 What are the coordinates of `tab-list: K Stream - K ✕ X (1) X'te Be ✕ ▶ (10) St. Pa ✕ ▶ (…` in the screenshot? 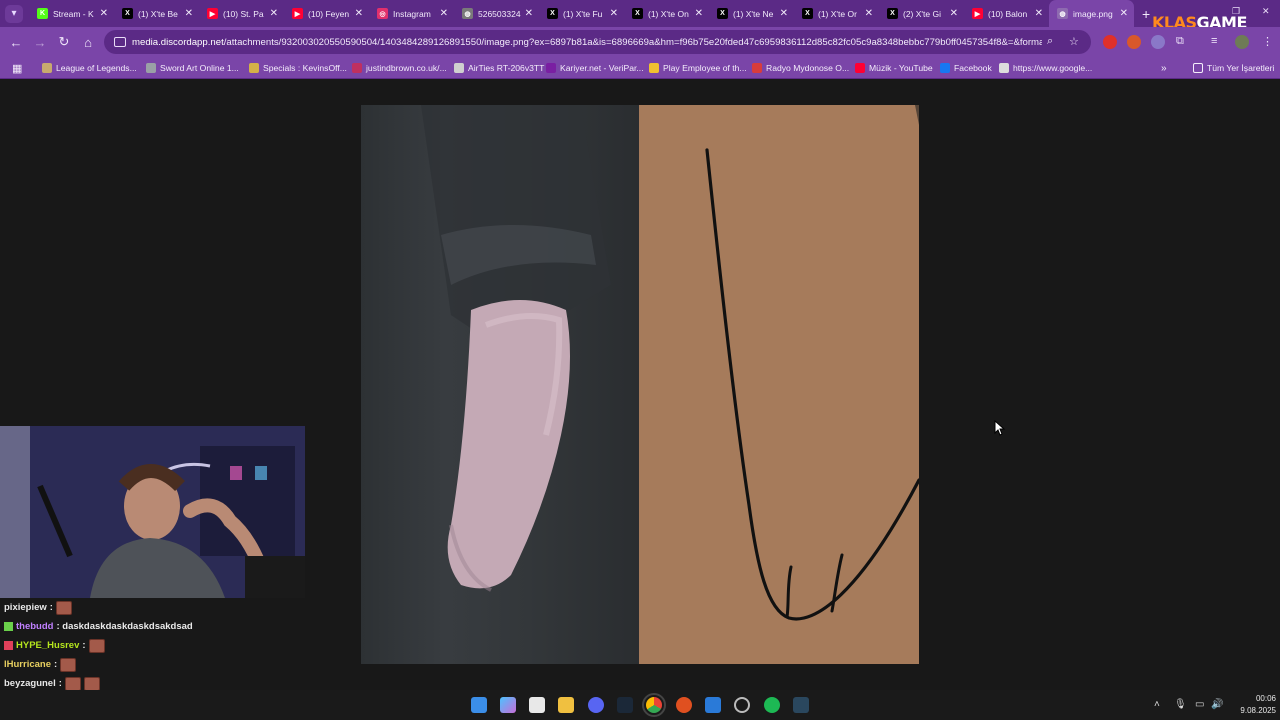 It's located at (581, 13).